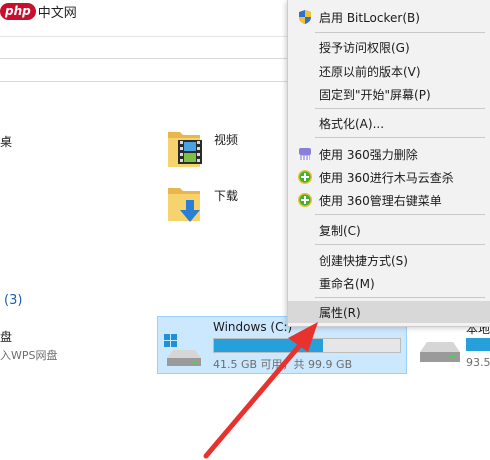  Describe the element at coordinates (226, 139) in the screenshot. I see `videos-folder-label: 视频` at that location.